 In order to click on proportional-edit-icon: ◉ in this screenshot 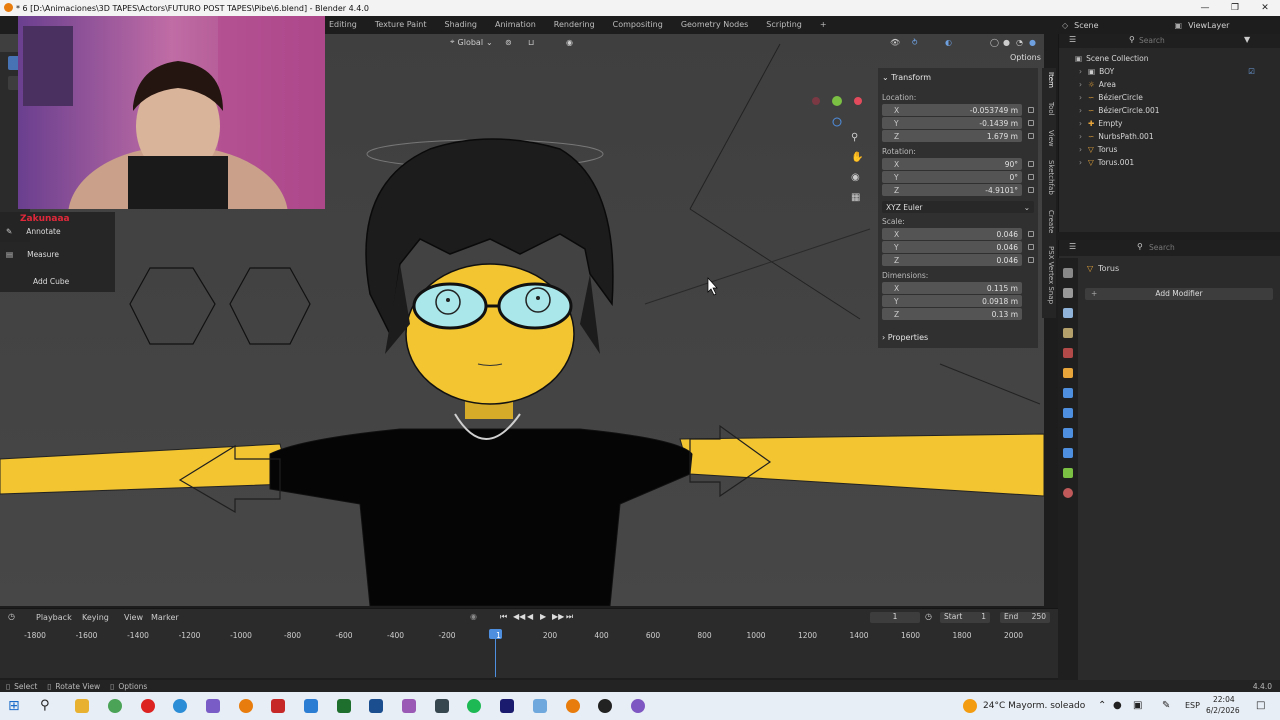, I will do `click(569, 42)`.